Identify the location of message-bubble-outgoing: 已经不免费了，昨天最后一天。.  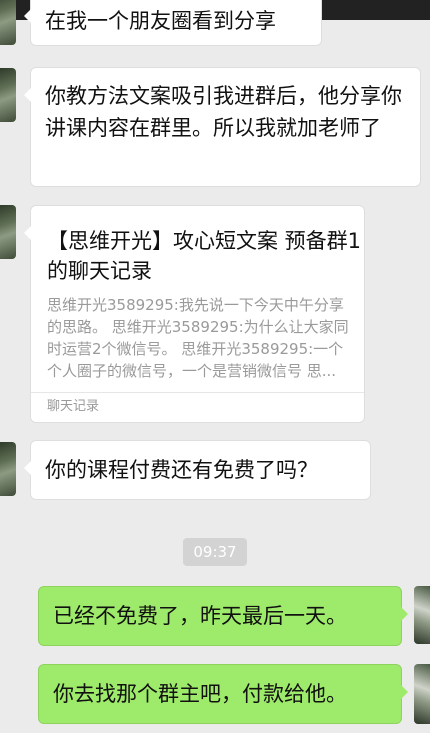
(223, 616).